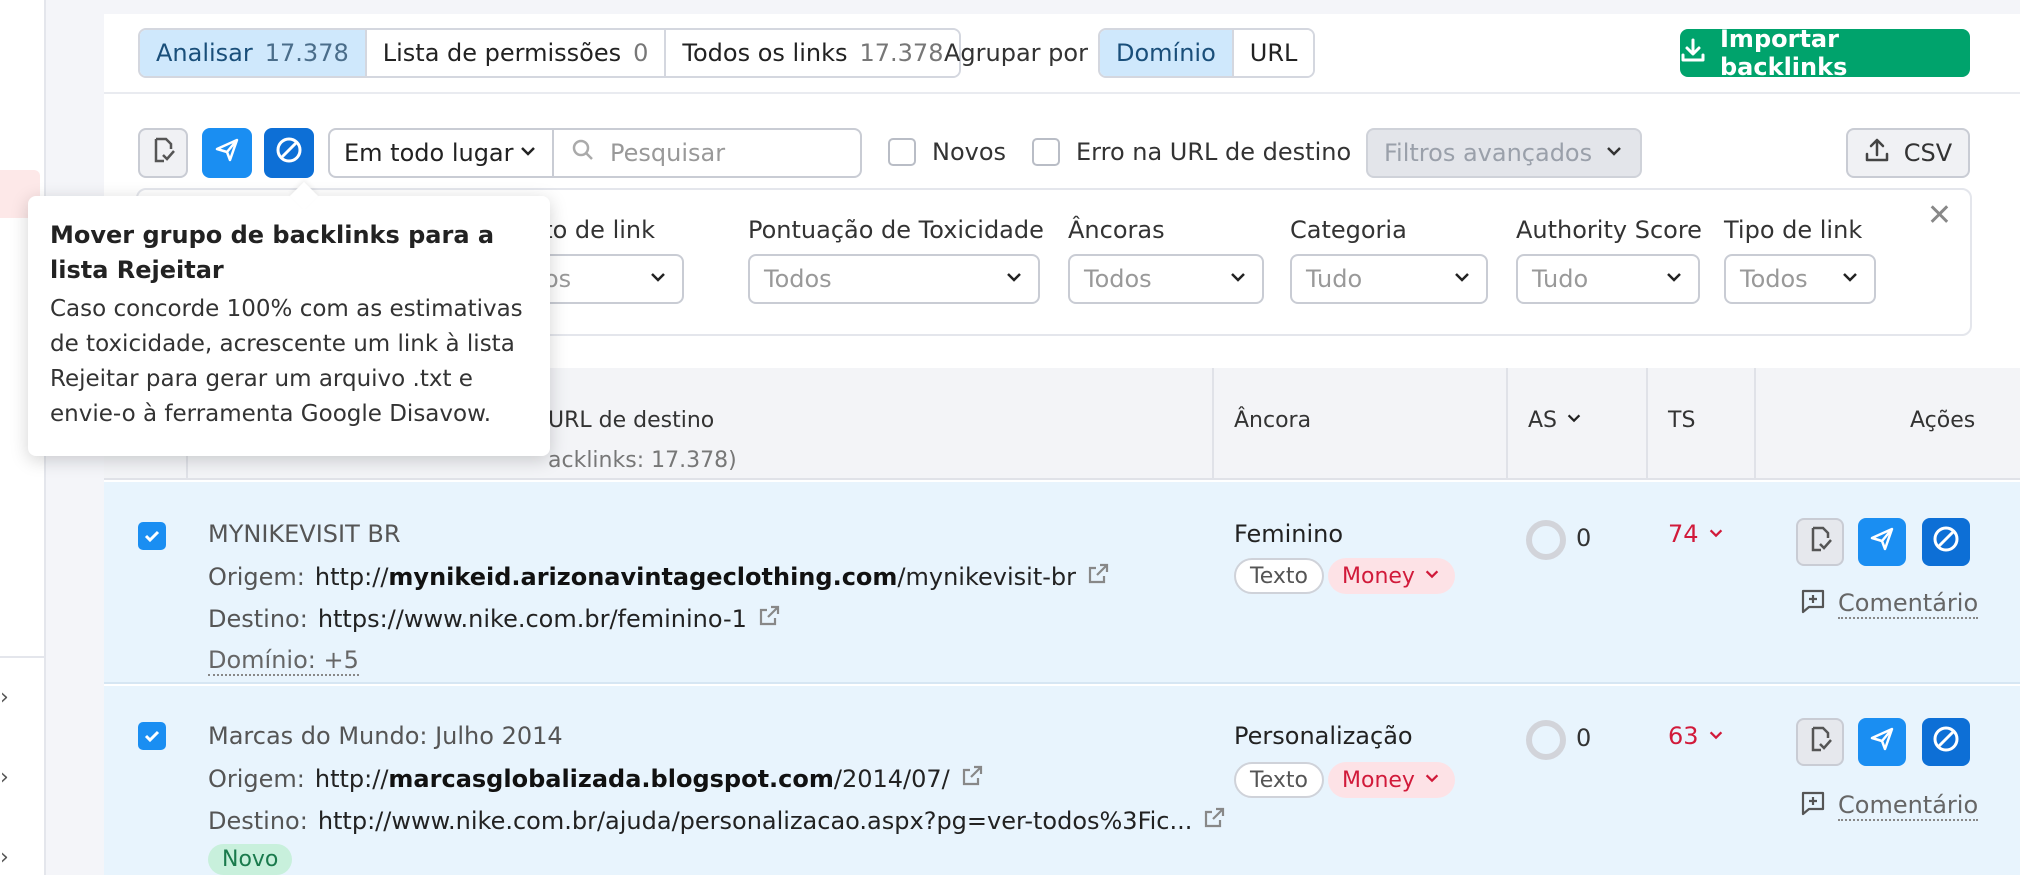  Describe the element at coordinates (258, 821) in the screenshot. I see `destination-label: Destino:` at that location.